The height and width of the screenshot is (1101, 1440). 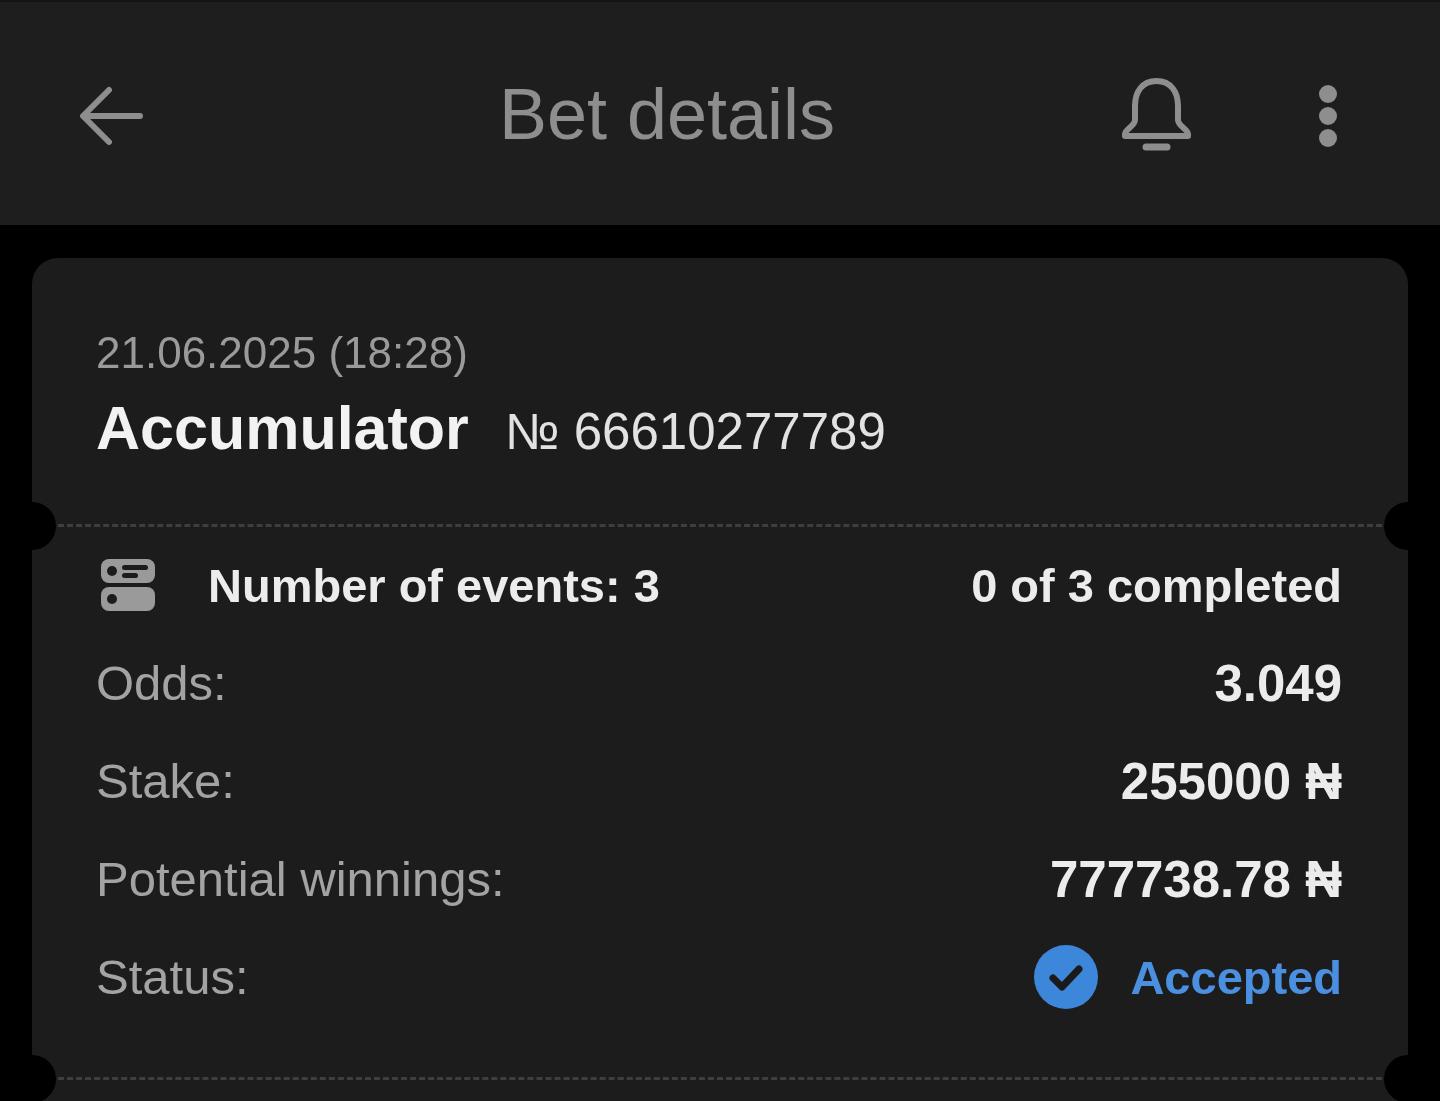 I want to click on bell-icon, so click(x=1156, y=115).